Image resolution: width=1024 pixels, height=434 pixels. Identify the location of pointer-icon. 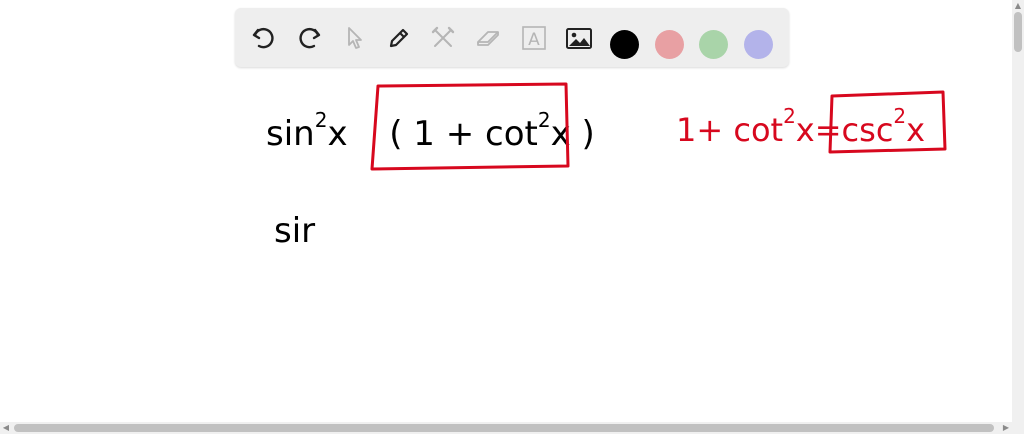
(355, 38).